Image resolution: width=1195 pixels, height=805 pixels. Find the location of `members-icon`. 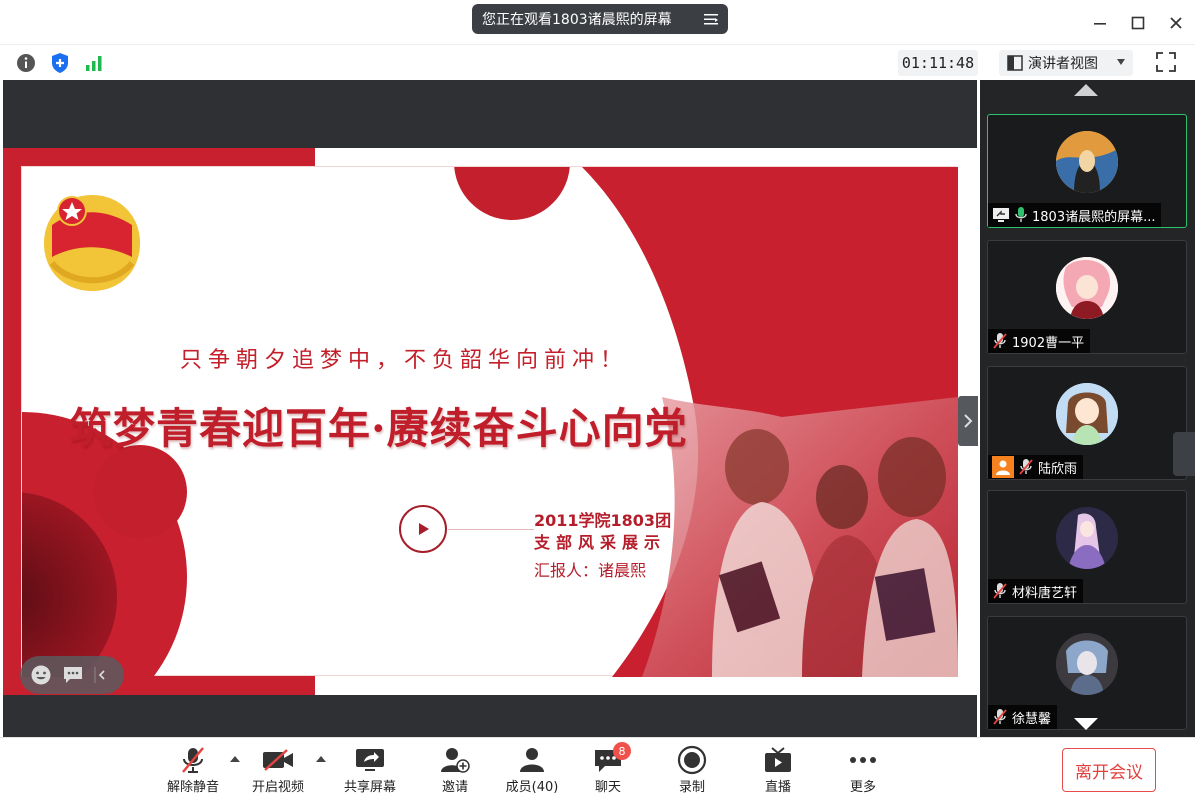

members-icon is located at coordinates (532, 760).